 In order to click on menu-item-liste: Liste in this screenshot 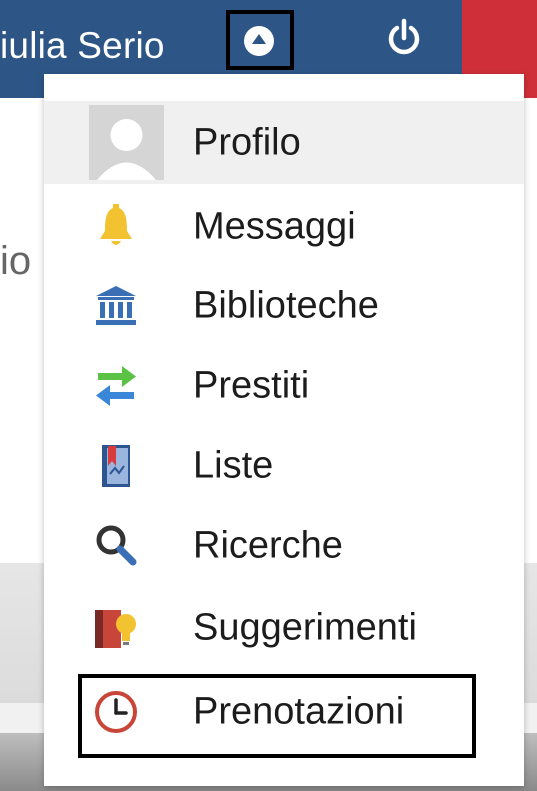, I will do `click(284, 466)`.